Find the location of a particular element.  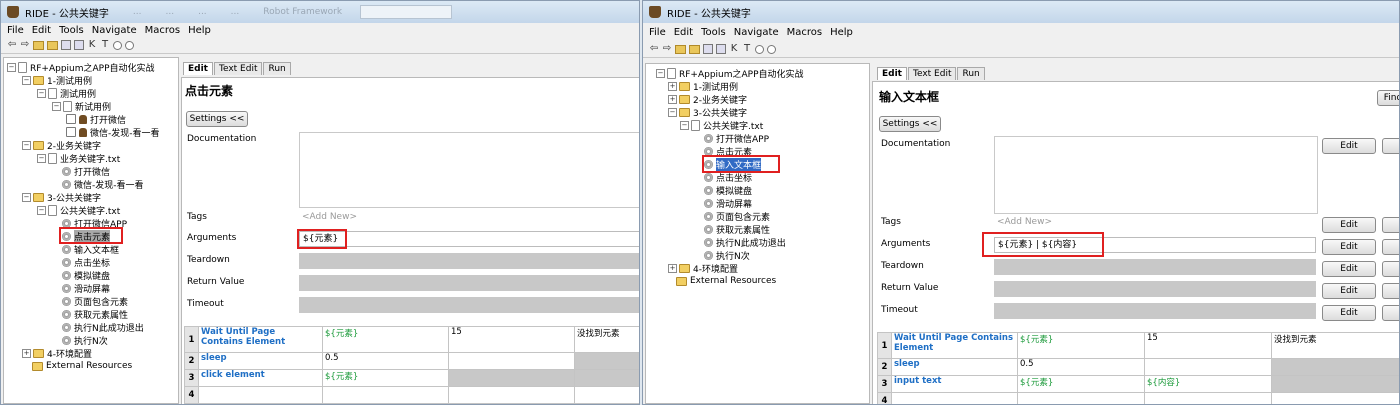

menu-edit: Edit is located at coordinates (683, 32).